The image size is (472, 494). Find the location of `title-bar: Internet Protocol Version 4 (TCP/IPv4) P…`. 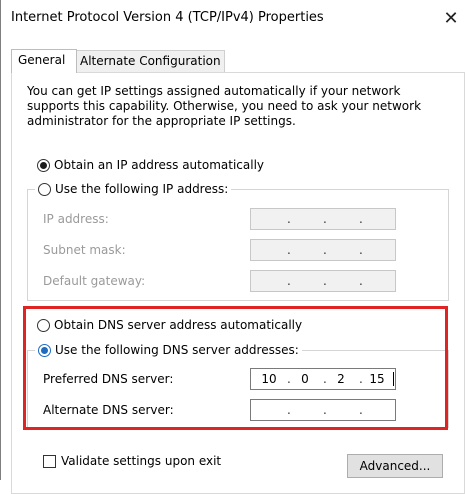

title-bar: Internet Protocol Version 4 (TCP/IPv4) P… is located at coordinates (236, 19).